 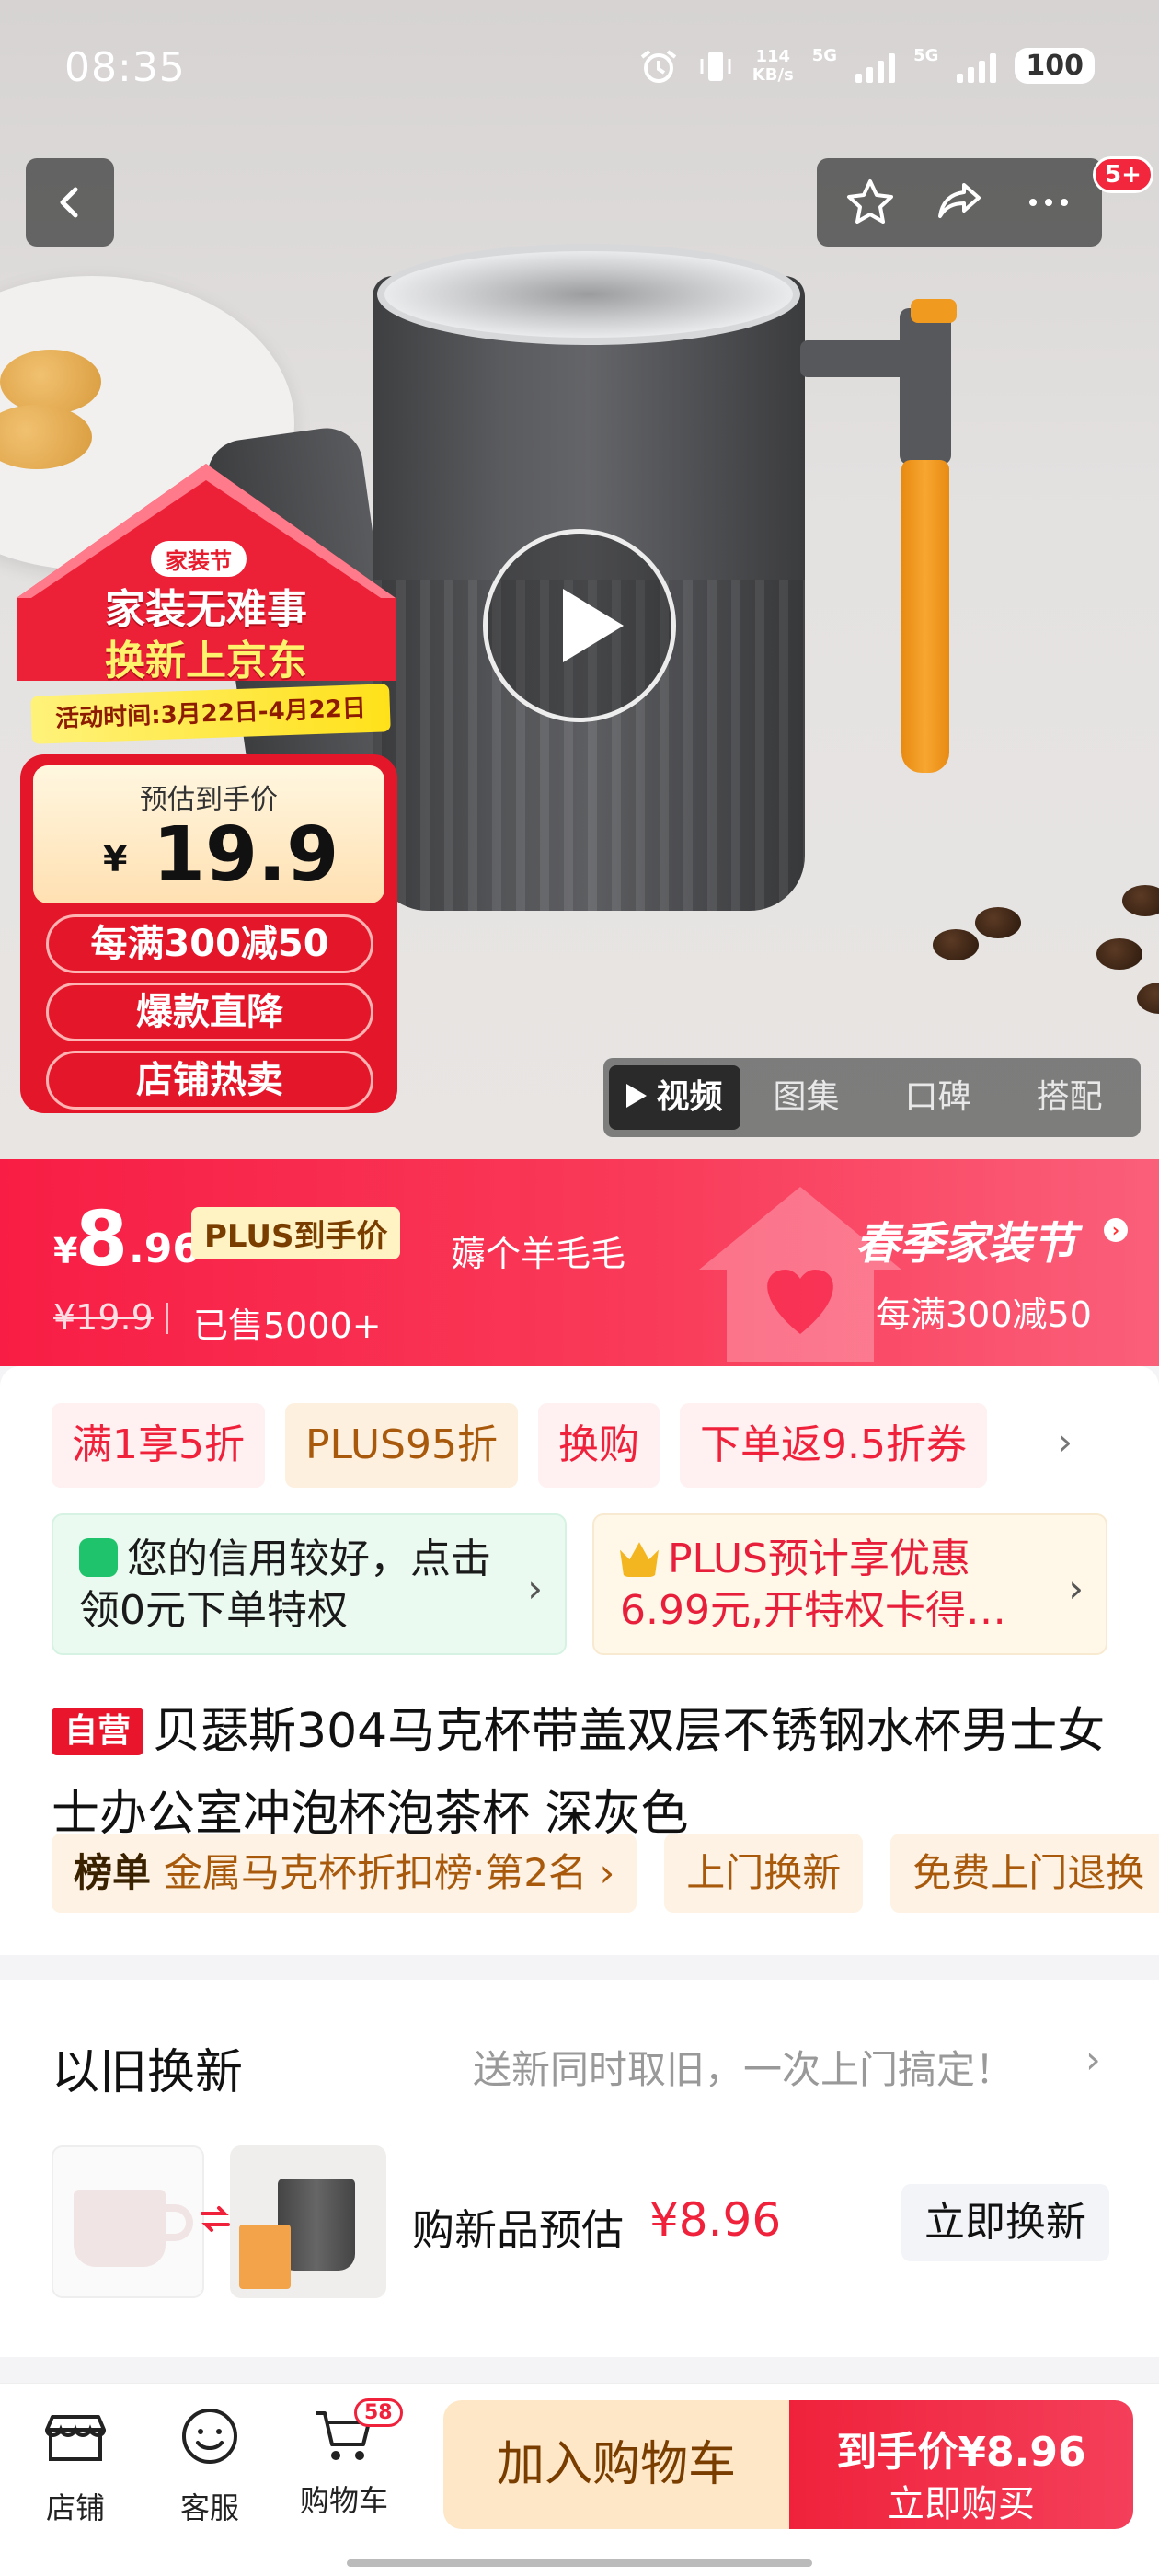 What do you see at coordinates (125, 67) in the screenshot?
I see `status-time: 08:35` at bounding box center [125, 67].